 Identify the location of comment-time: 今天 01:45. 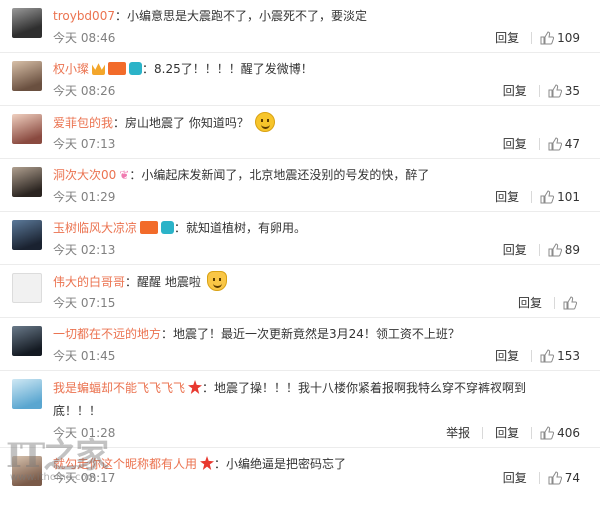
(84, 356).